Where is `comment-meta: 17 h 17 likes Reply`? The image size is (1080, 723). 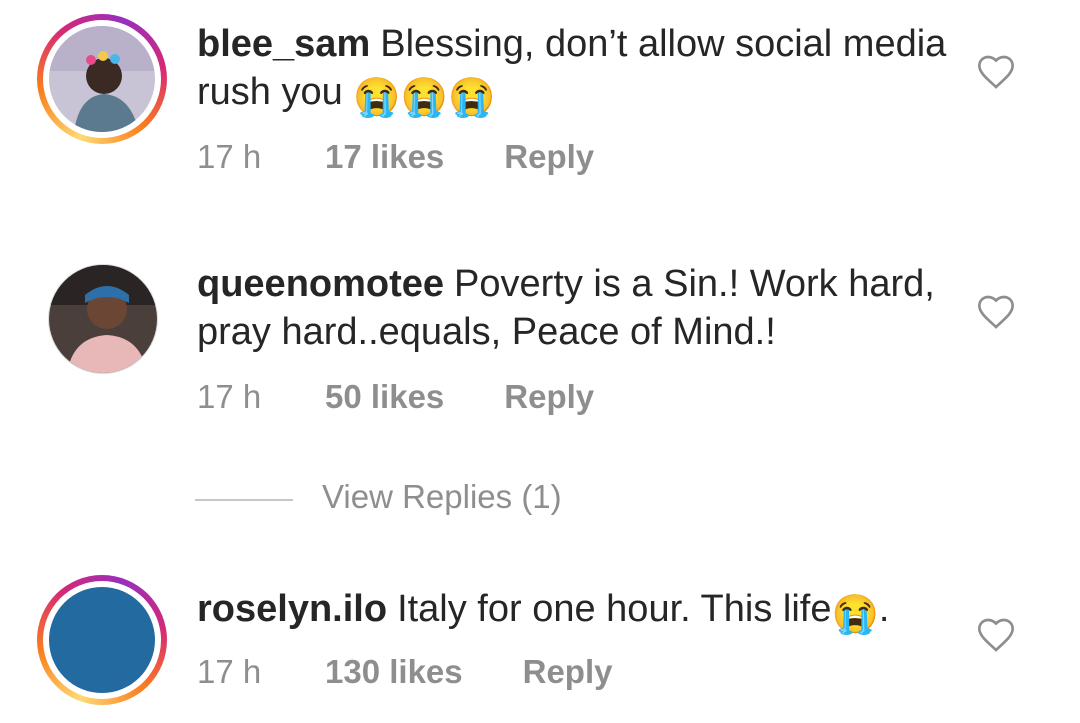
comment-meta: 17 h 17 likes Reply is located at coordinates (395, 157).